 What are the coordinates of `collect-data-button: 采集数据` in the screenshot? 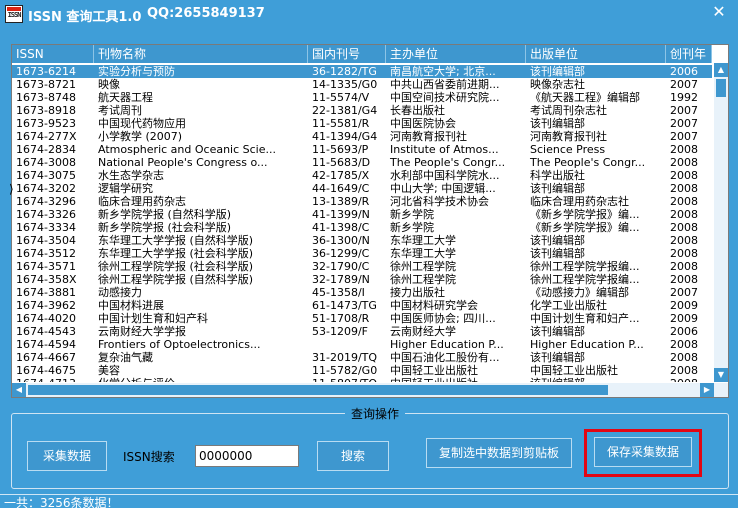 It's located at (67, 456).